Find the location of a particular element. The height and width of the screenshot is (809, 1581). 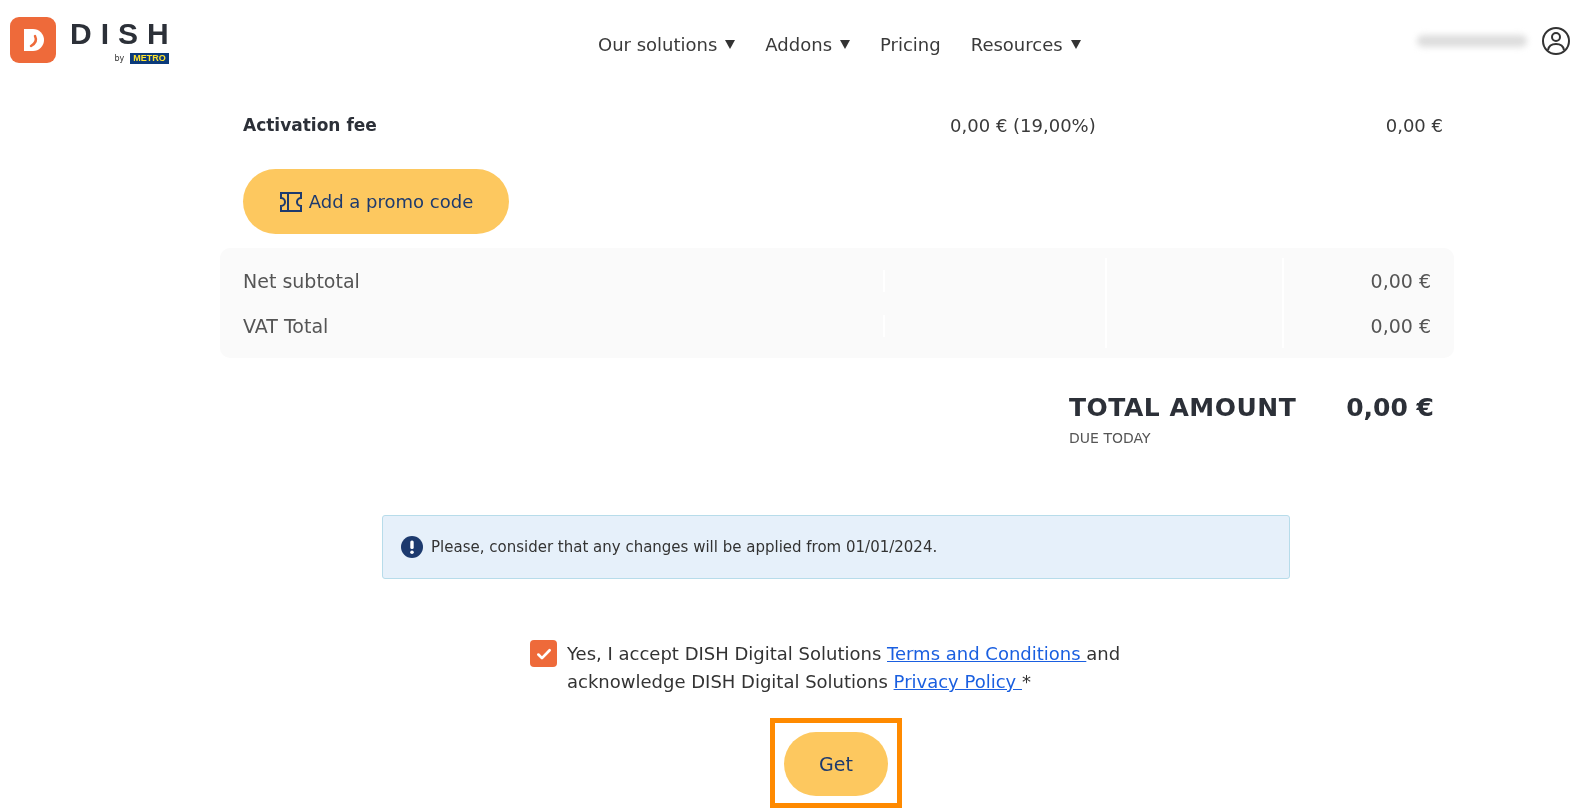

nav-link: Pricing is located at coordinates (910, 44).